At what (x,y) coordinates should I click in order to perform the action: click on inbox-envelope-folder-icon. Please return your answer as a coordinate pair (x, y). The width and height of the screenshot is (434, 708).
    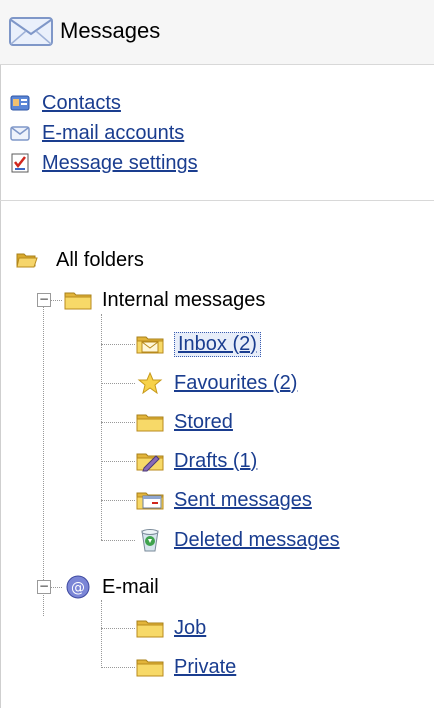
    Looking at the image, I should click on (150, 344).